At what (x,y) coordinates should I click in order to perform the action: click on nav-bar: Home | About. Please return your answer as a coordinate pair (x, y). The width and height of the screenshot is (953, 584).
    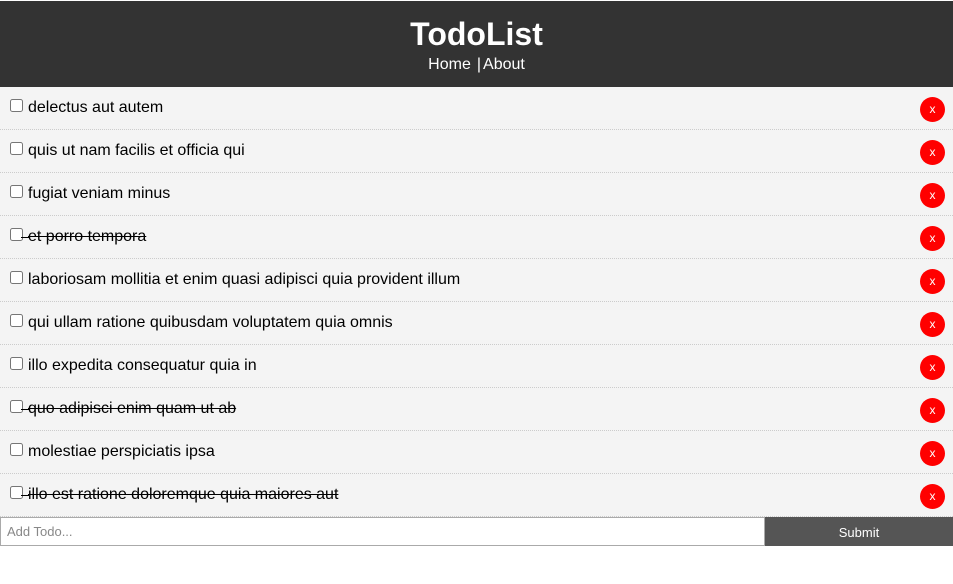
    Looking at the image, I should click on (476, 65).